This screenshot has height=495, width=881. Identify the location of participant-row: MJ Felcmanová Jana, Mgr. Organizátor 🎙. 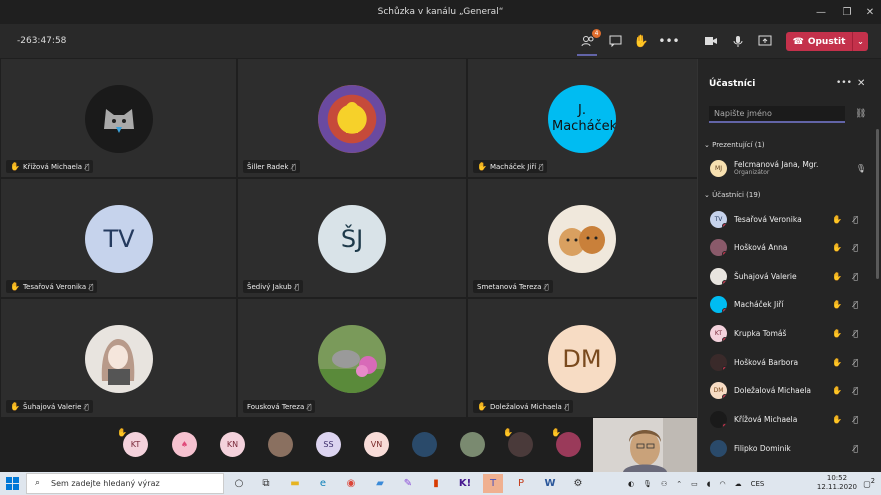
(790, 168).